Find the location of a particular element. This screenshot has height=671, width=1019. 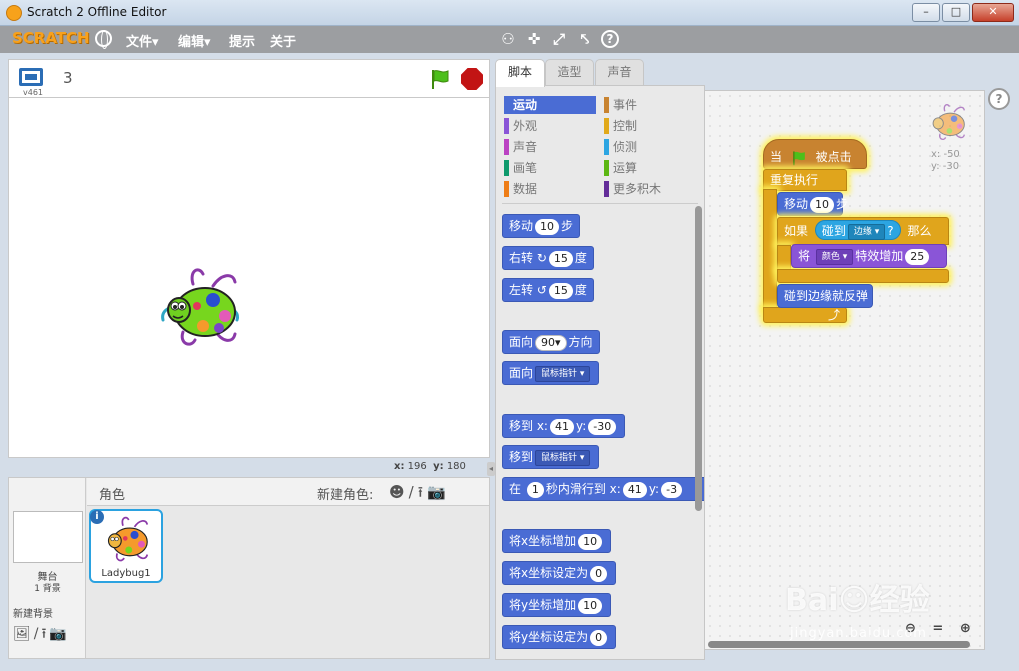

maximize-button: □ is located at coordinates (956, 12).